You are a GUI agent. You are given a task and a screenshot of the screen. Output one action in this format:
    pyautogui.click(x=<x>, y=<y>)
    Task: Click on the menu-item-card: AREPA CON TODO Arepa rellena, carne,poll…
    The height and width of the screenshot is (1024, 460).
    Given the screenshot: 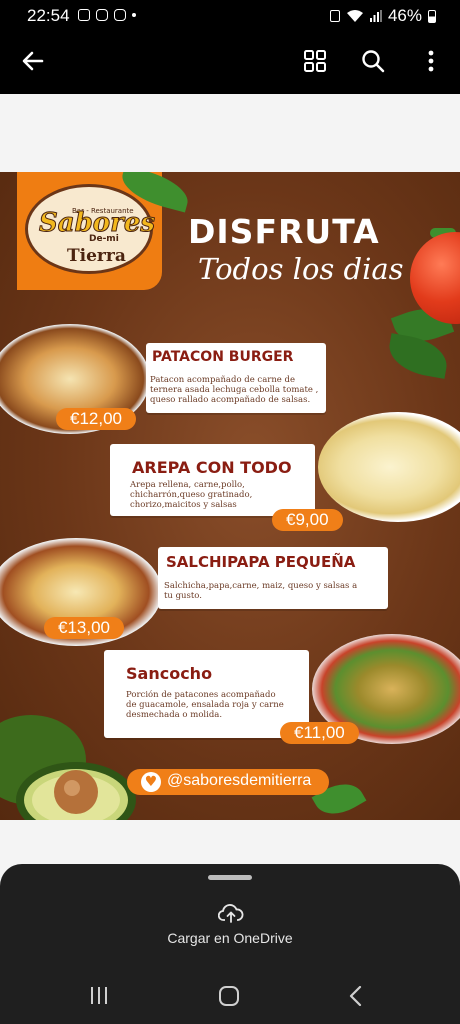 What is the action you would take?
    pyautogui.click(x=212, y=480)
    